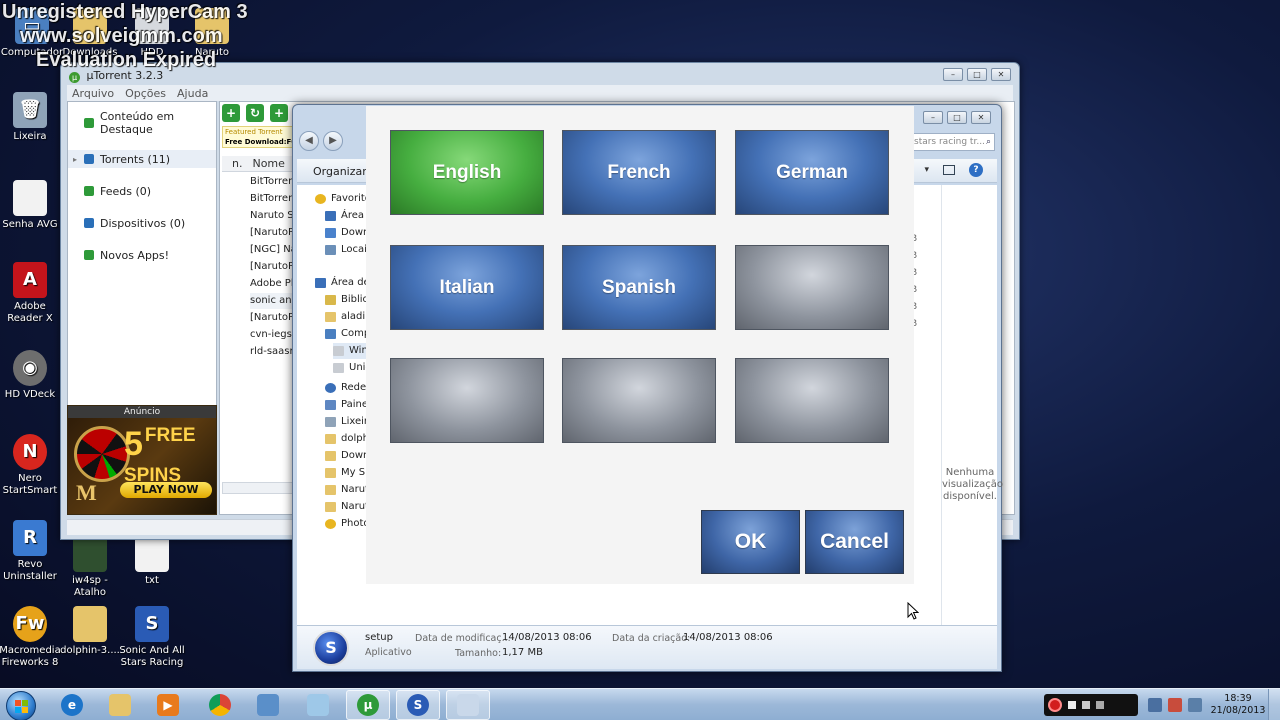 The width and height of the screenshot is (1280, 720). I want to click on create-torrent-icon: +, so click(279, 113).